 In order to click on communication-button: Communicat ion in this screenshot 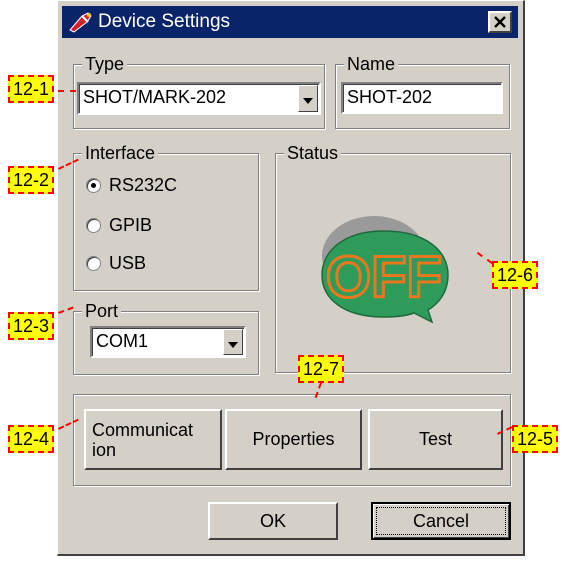, I will do `click(153, 439)`.